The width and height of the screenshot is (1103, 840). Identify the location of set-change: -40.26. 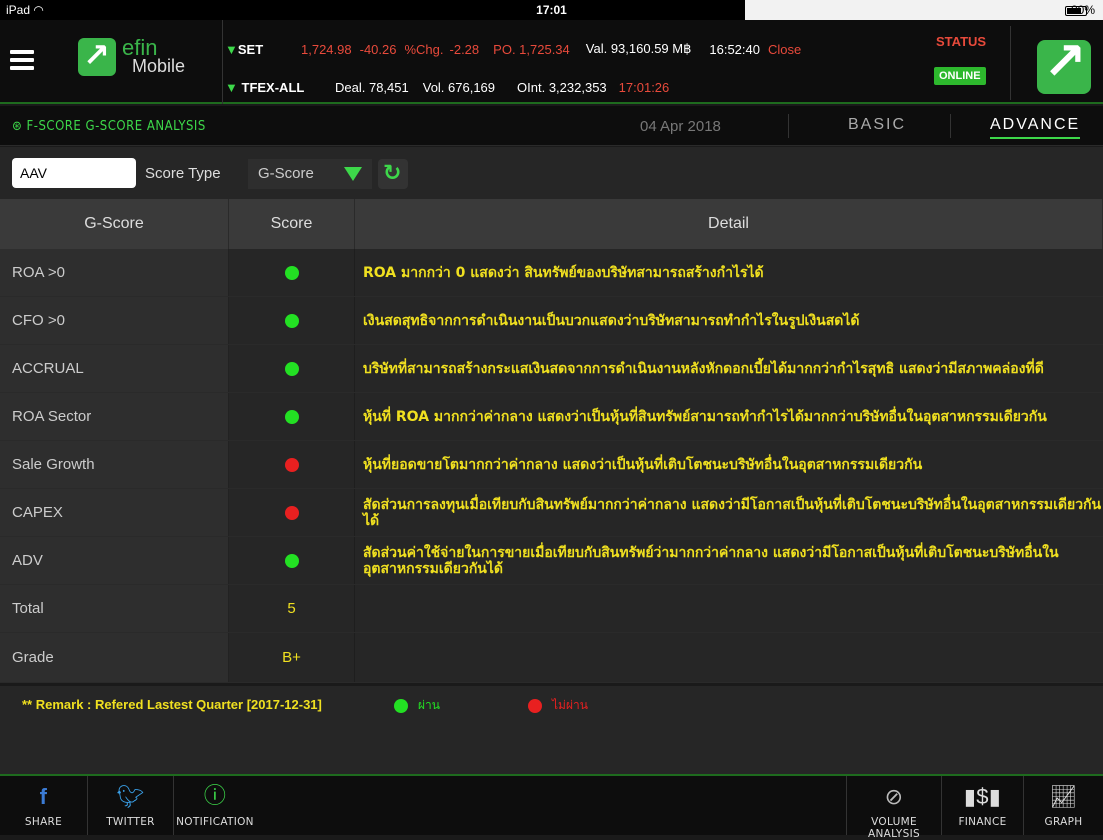
(378, 49).